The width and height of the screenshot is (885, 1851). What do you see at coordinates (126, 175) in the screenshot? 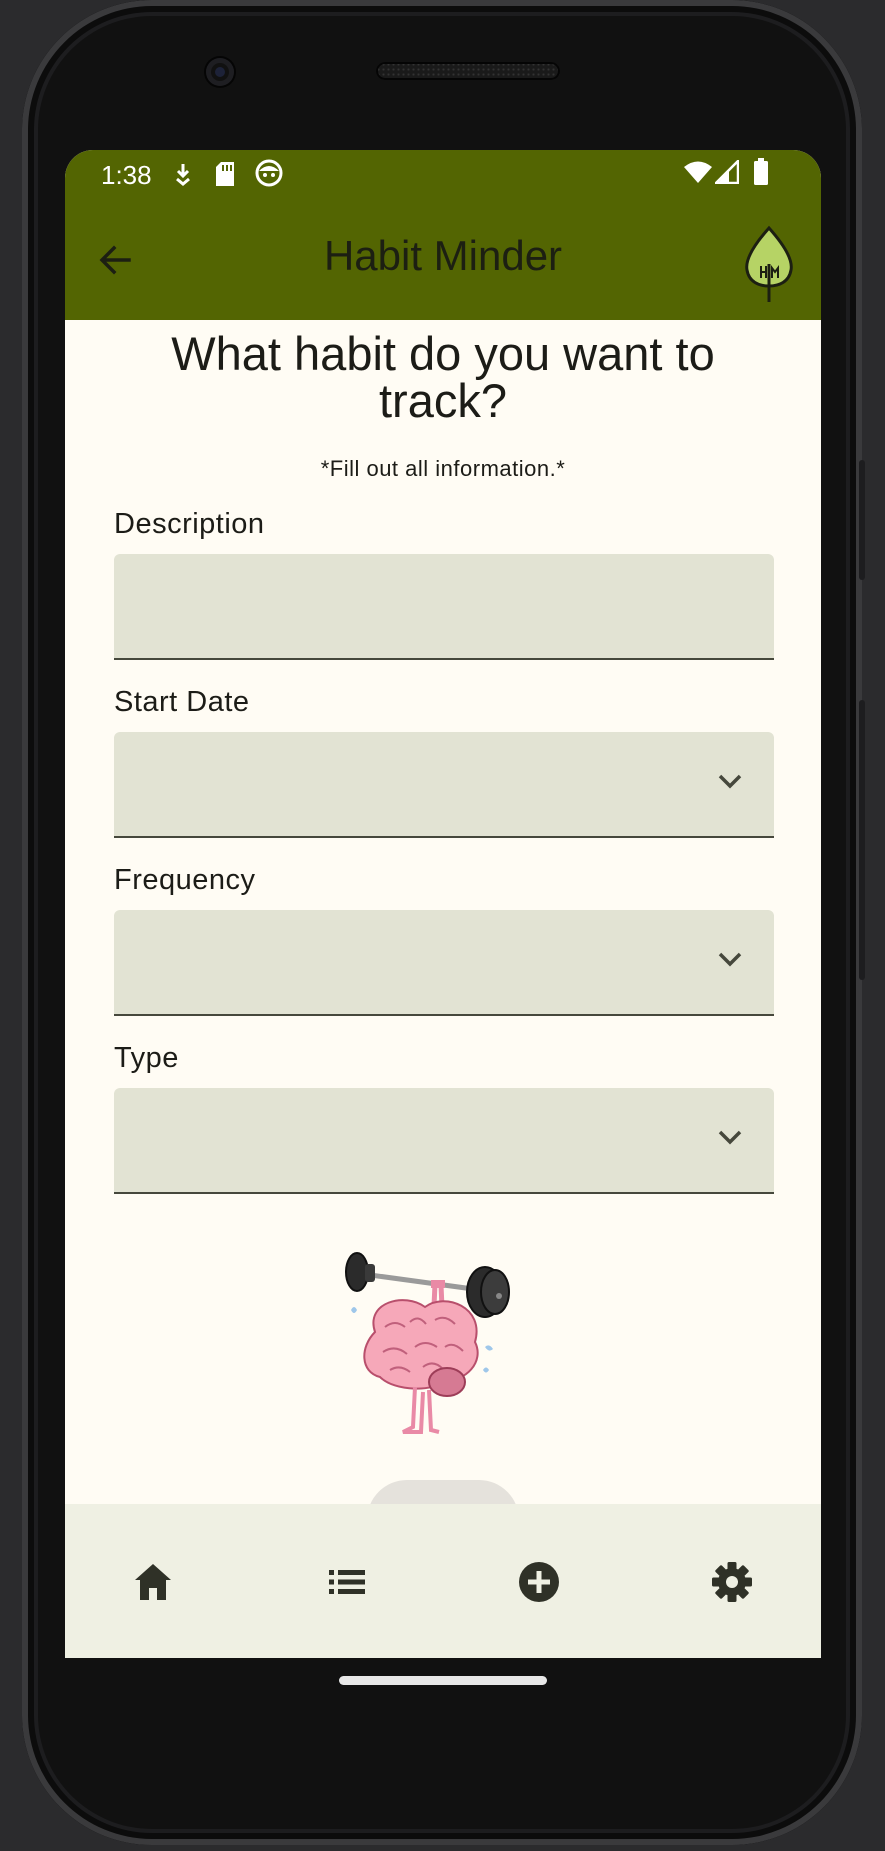
I see `status-time: 1:38` at bounding box center [126, 175].